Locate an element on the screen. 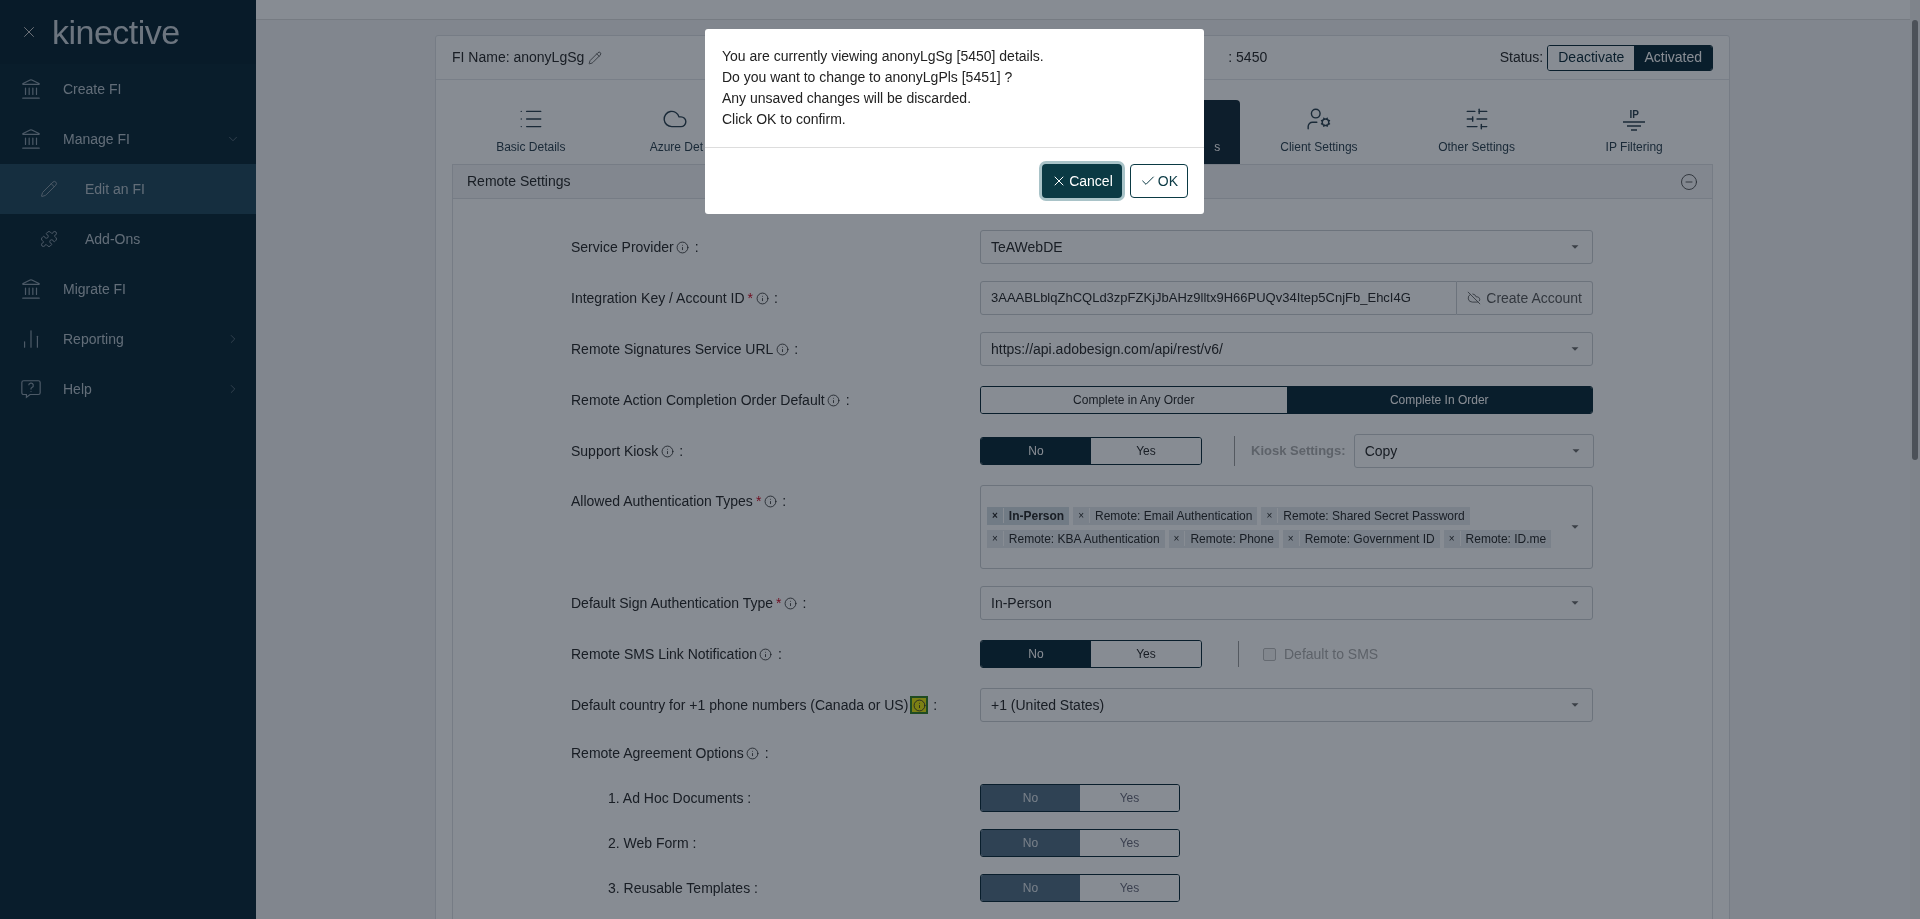  sidebar-item: Migrate FI is located at coordinates (128, 289).